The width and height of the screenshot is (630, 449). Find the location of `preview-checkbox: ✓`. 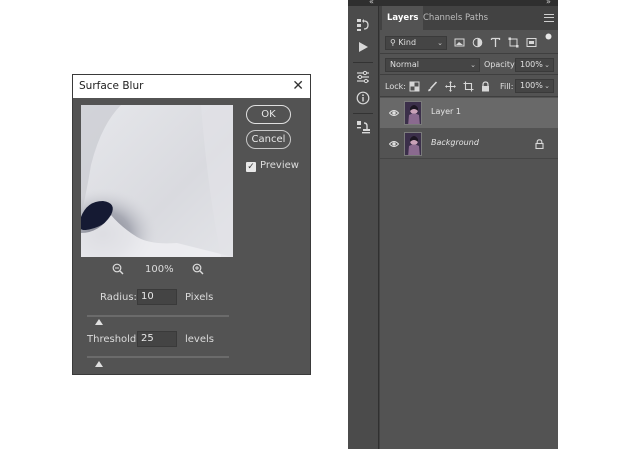

preview-checkbox: ✓ is located at coordinates (251, 167).